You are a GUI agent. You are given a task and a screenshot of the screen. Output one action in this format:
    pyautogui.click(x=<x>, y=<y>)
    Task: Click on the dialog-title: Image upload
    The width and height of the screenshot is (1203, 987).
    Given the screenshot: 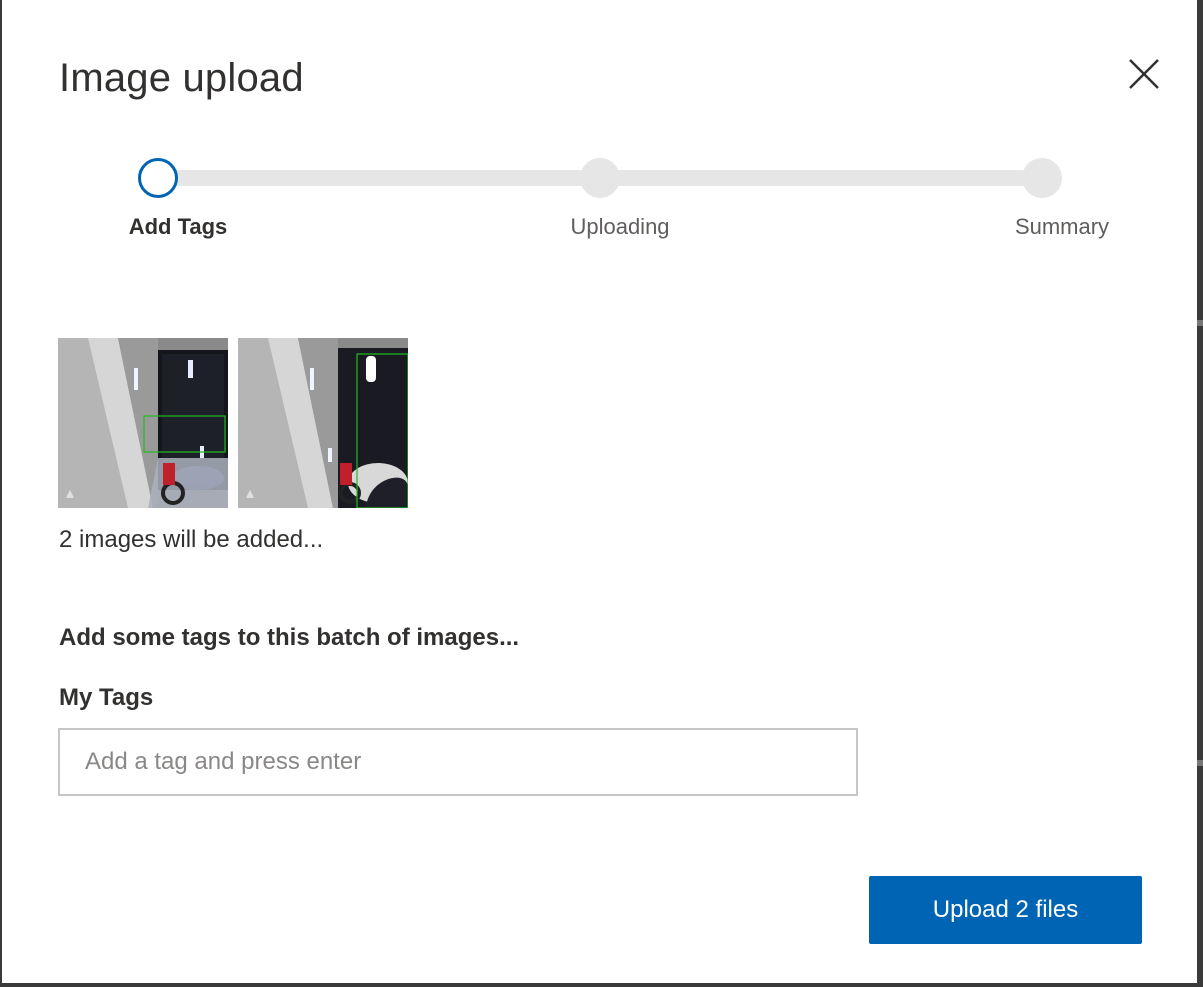 What is the action you would take?
    pyautogui.click(x=181, y=78)
    